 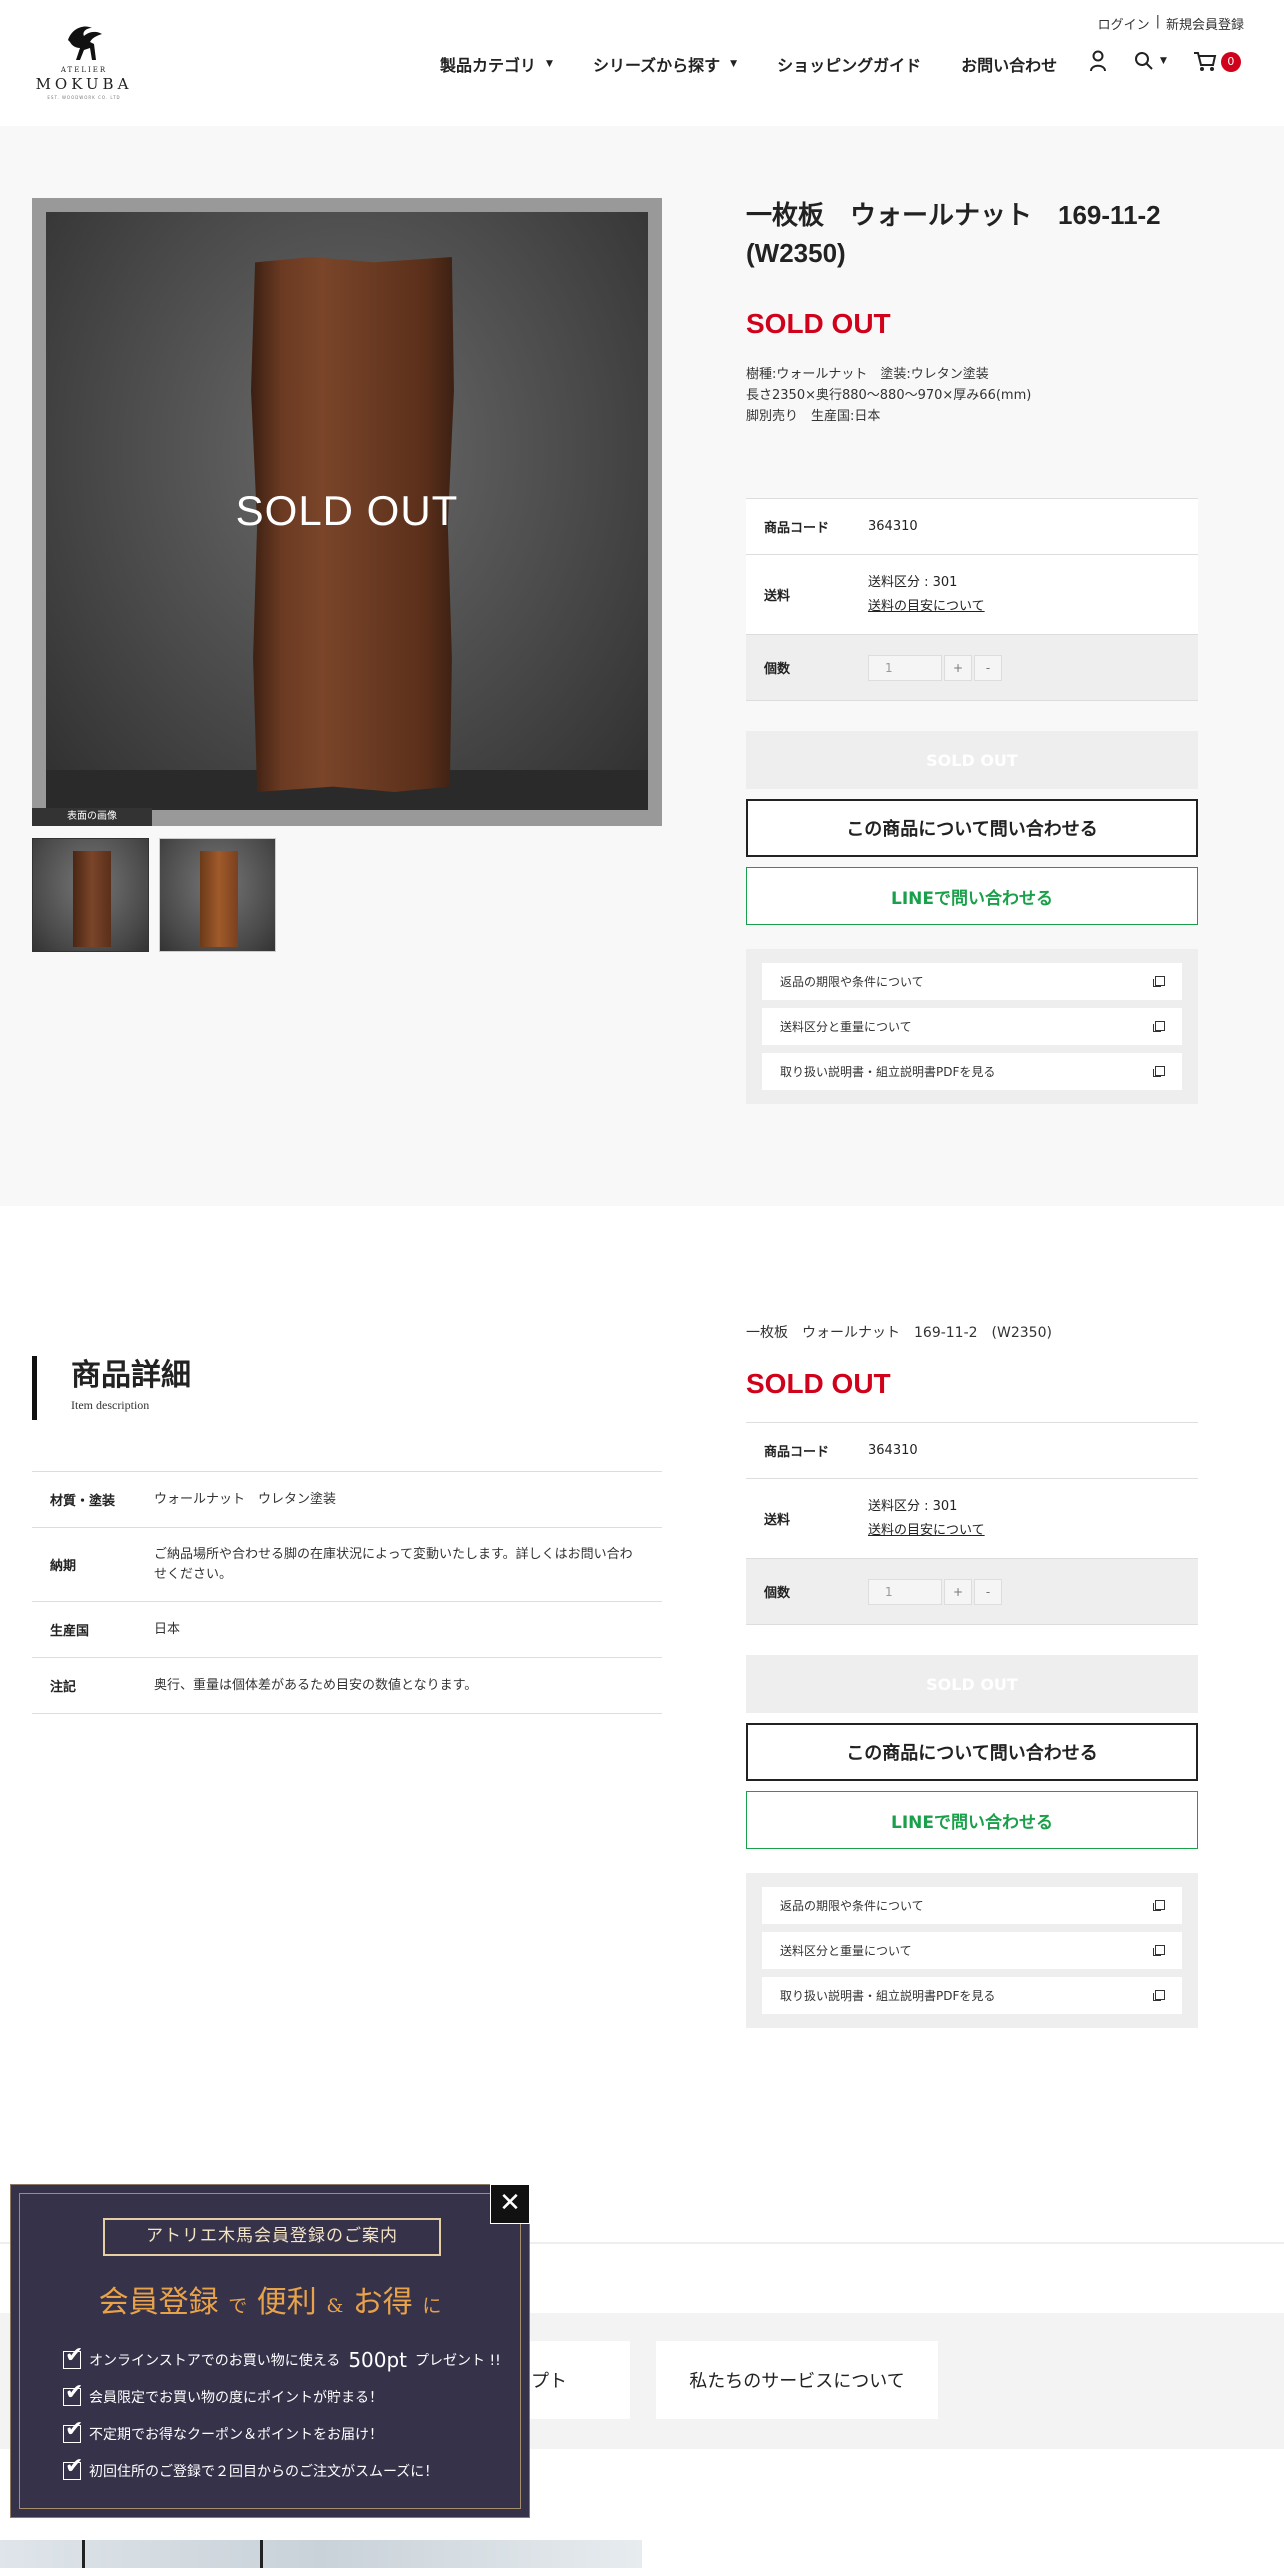 What do you see at coordinates (347, 1500) in the screenshot?
I see `detail-row: 材質・塗装 ウォールナット ウレタン塗装` at bounding box center [347, 1500].